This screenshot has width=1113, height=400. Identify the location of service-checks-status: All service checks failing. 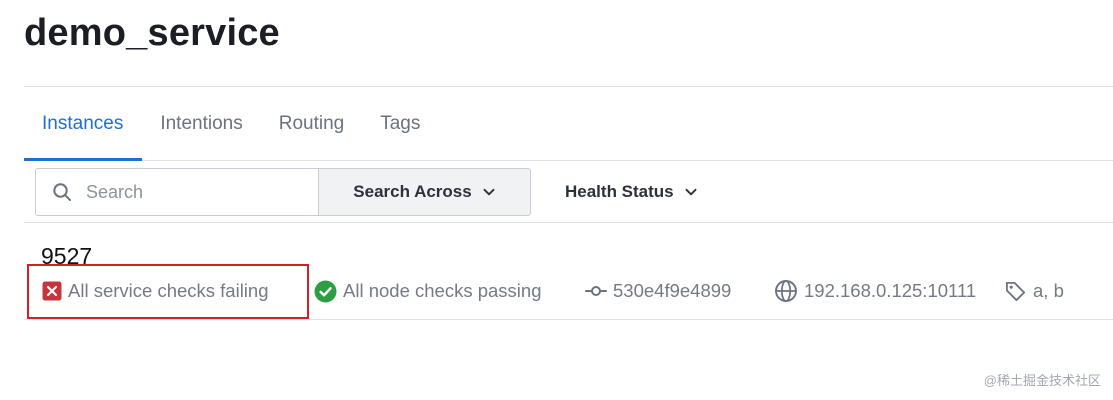
(155, 291).